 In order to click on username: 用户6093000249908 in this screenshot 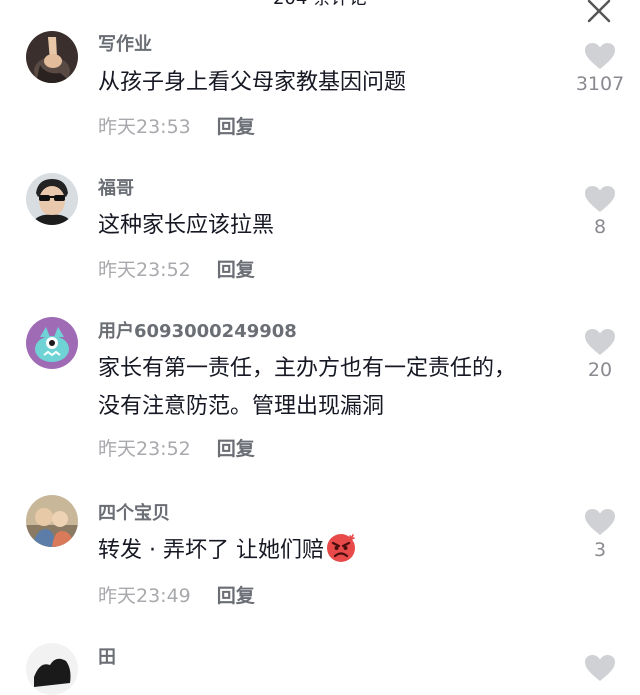, I will do `click(197, 332)`.